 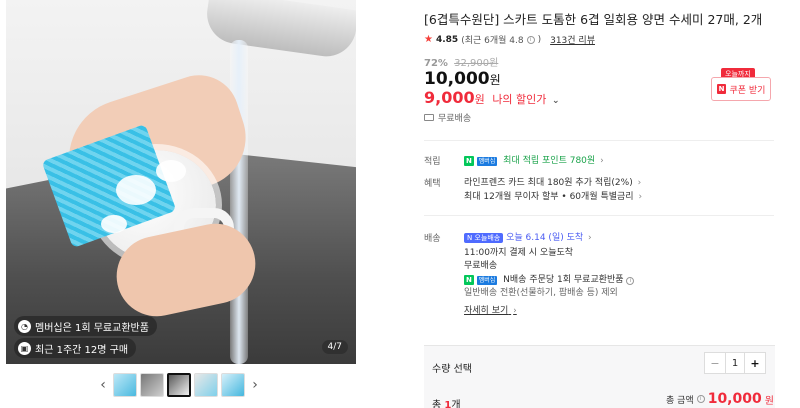 What do you see at coordinates (476, 63) in the screenshot?
I see `original-price: 32,900원` at bounding box center [476, 63].